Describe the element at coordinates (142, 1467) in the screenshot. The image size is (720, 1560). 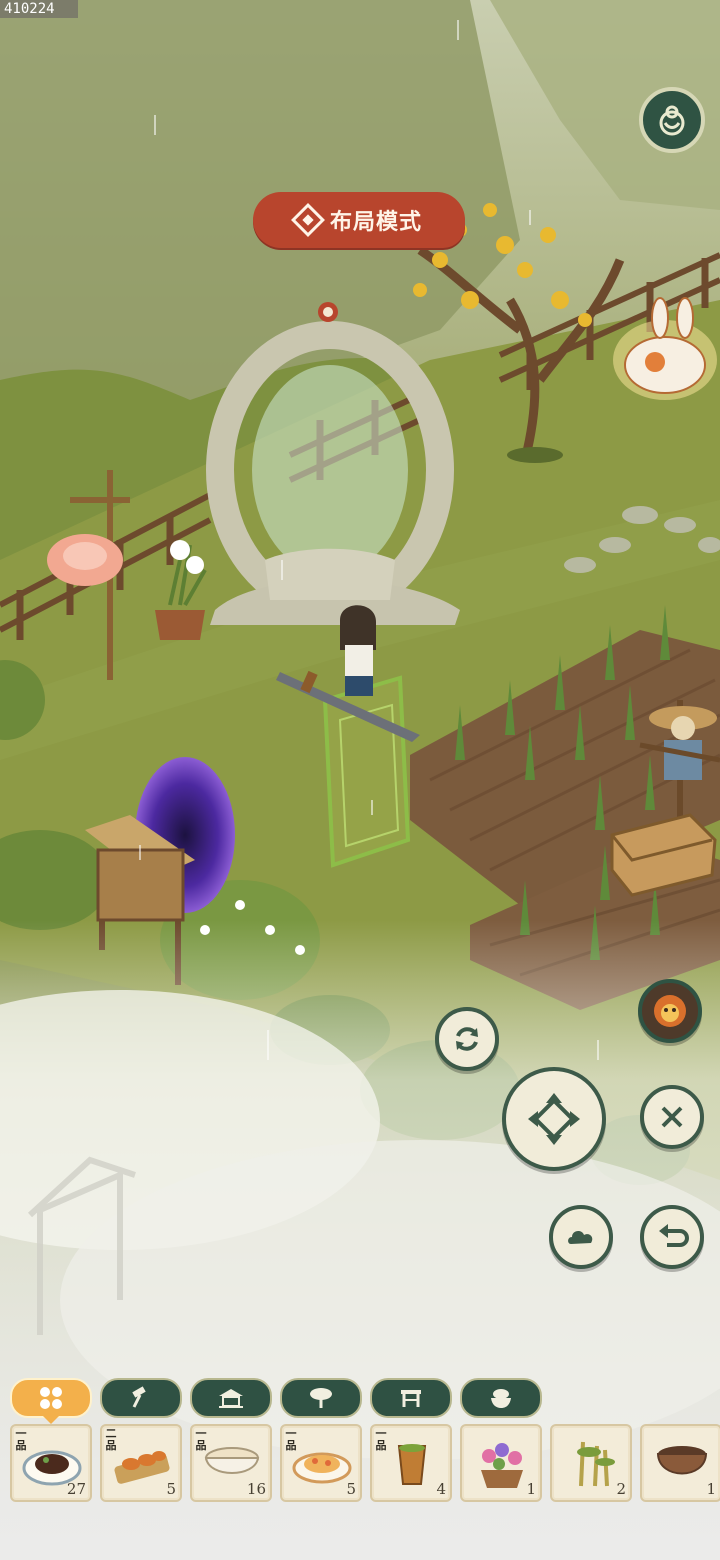
I see `skewer-plate-icon` at that location.